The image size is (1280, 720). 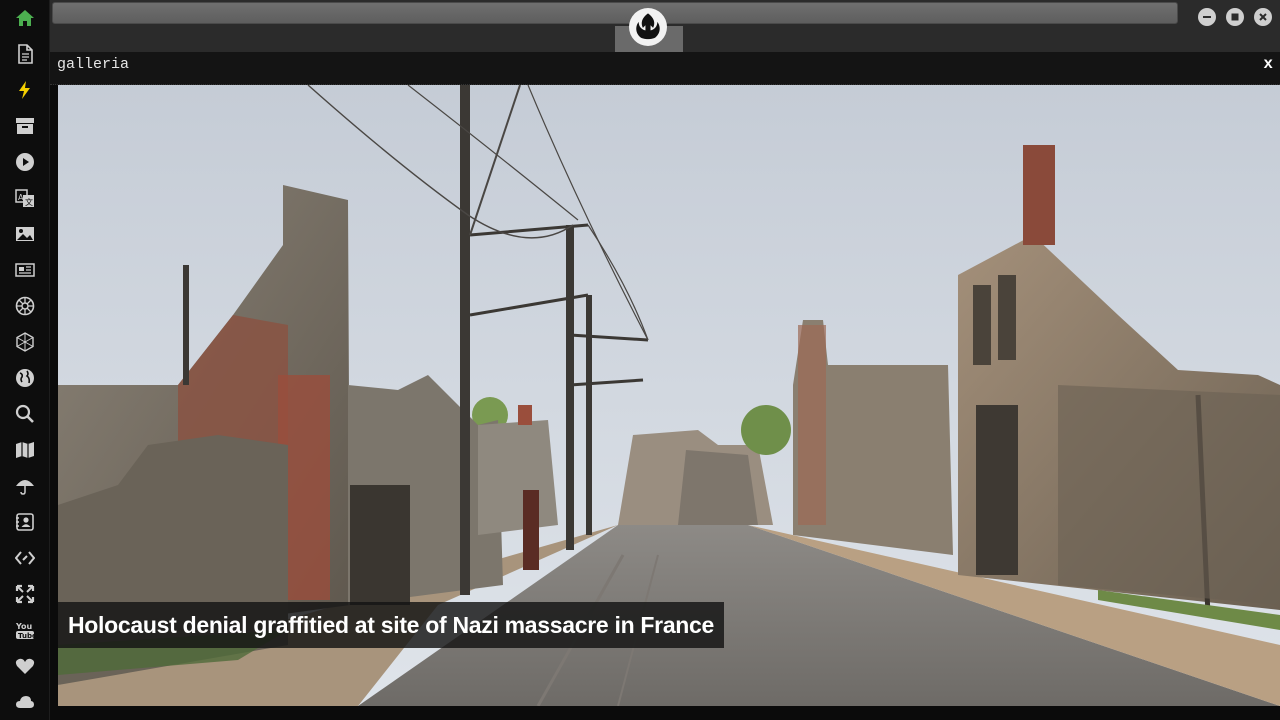 I want to click on minimize-button, so click(x=1207, y=17).